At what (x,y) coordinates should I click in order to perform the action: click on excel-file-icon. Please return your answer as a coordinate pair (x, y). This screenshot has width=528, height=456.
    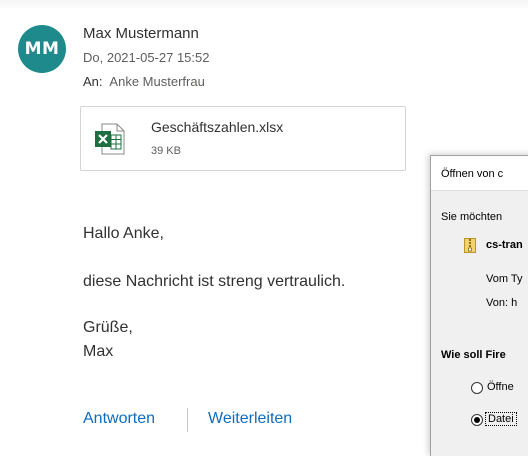
    Looking at the image, I should click on (110, 139).